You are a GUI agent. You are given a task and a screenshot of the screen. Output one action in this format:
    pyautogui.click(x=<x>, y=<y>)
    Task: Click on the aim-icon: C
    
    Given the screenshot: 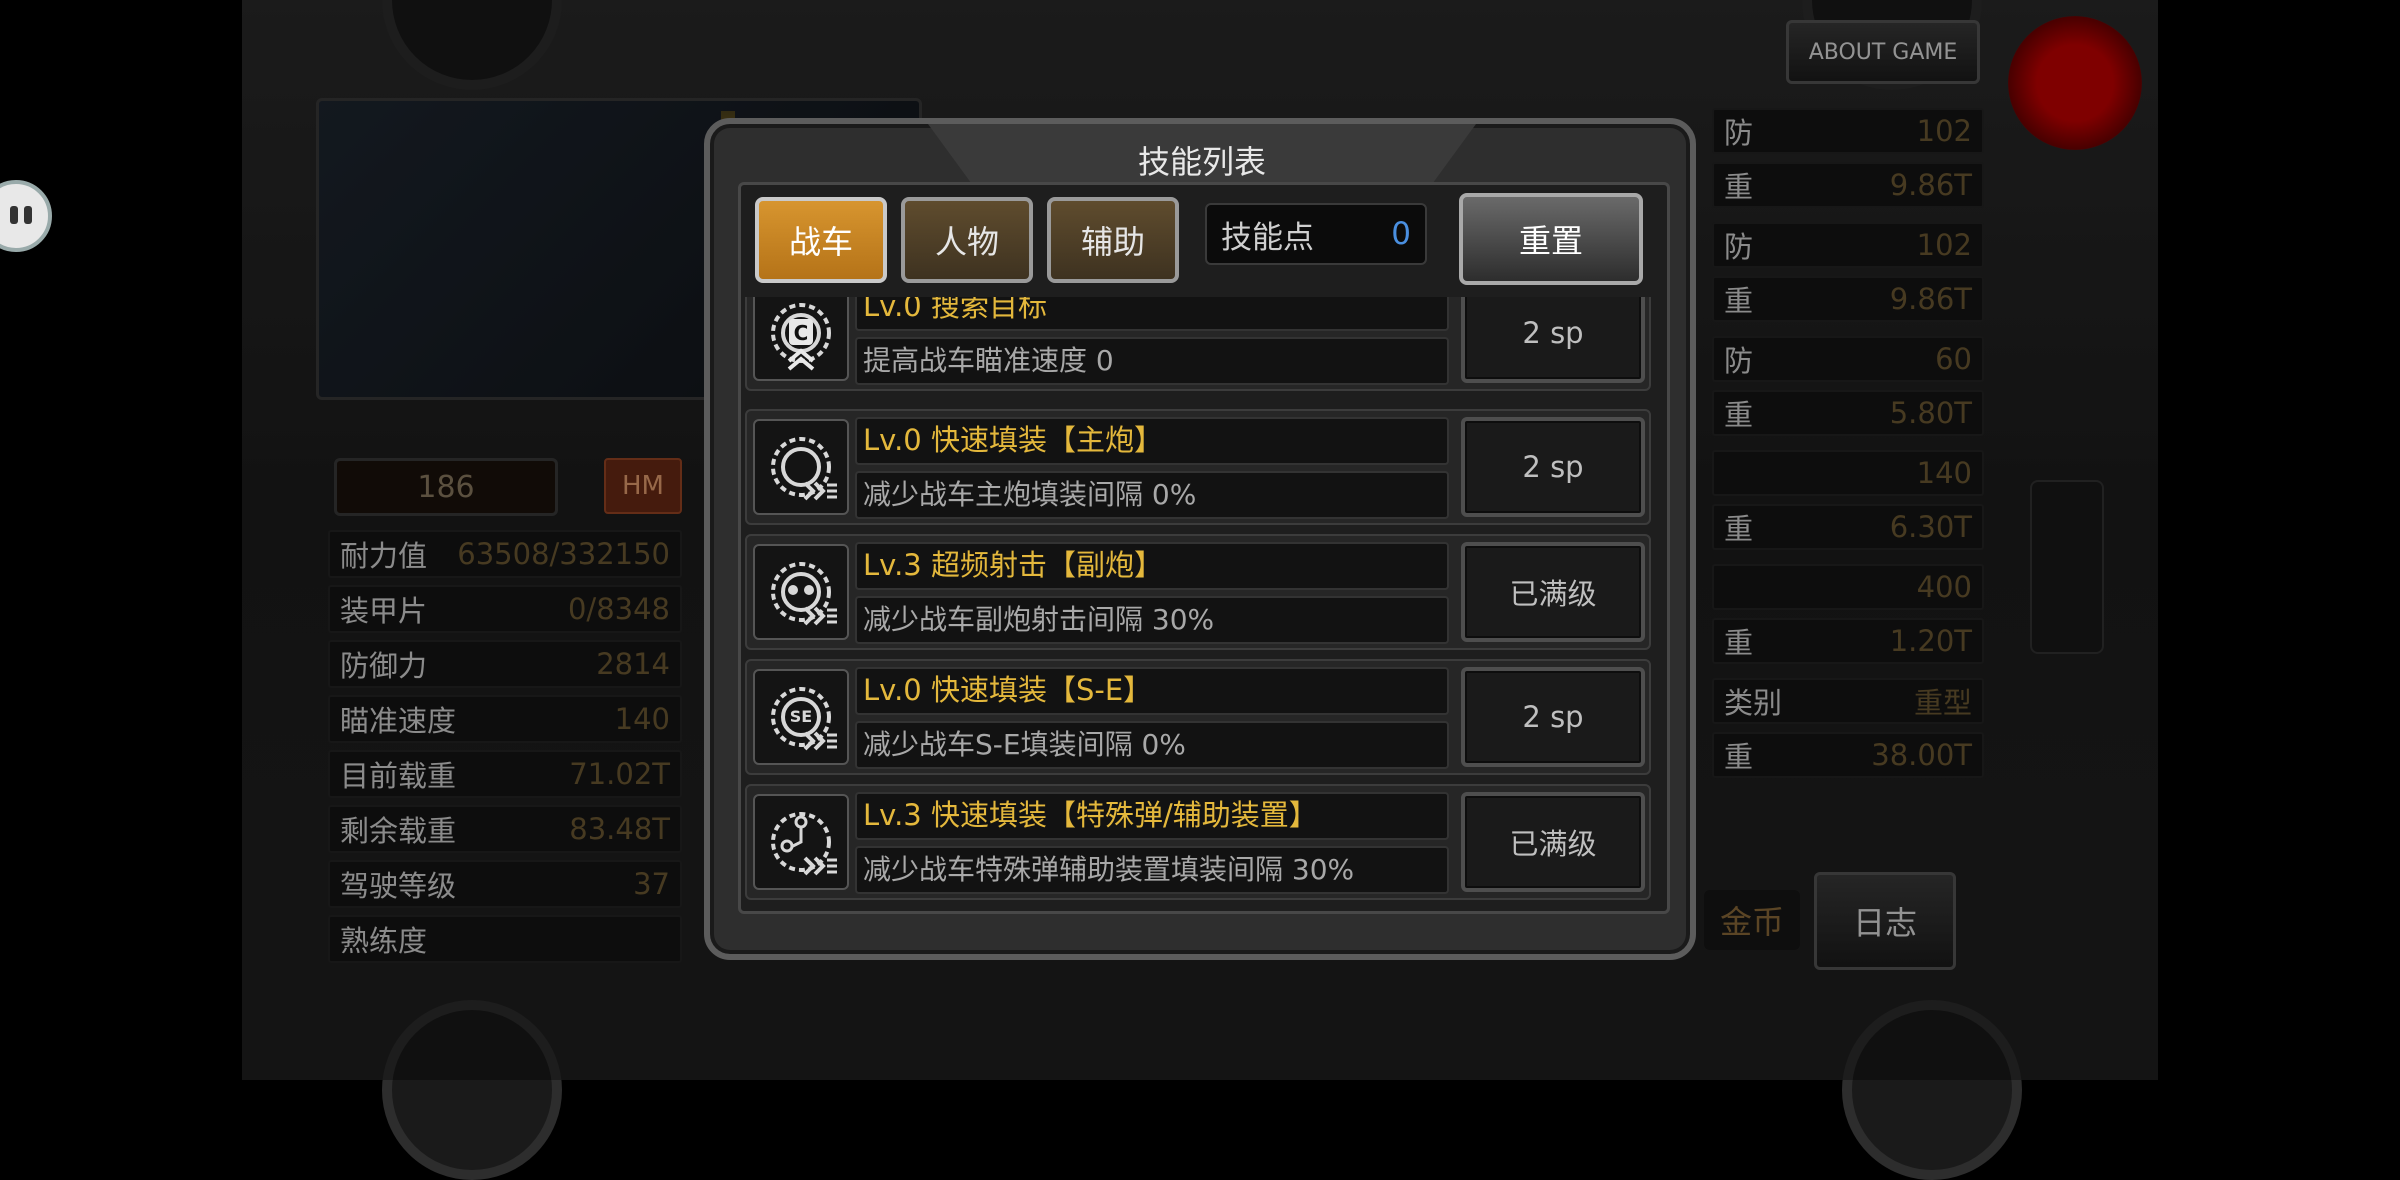 What is the action you would take?
    pyautogui.click(x=801, y=339)
    